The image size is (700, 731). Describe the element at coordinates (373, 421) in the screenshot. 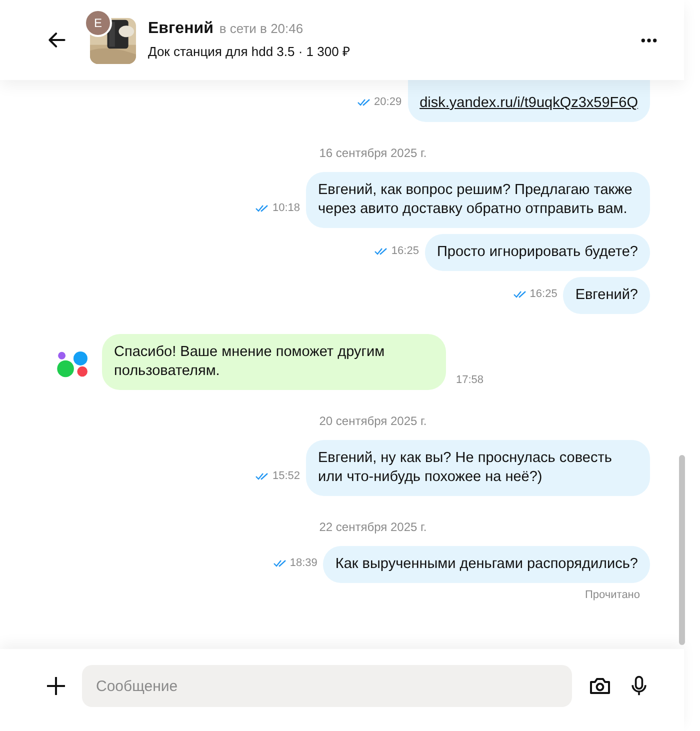

I see `date-separator: 20 сентября 2025 г.` at that location.